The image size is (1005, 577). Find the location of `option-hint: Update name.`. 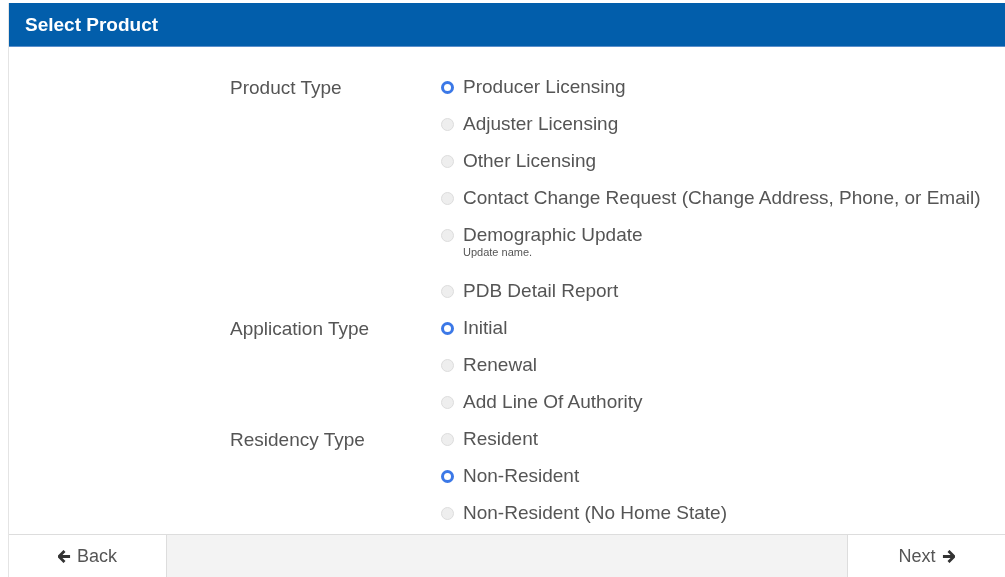

option-hint: Update name. is located at coordinates (498, 253).